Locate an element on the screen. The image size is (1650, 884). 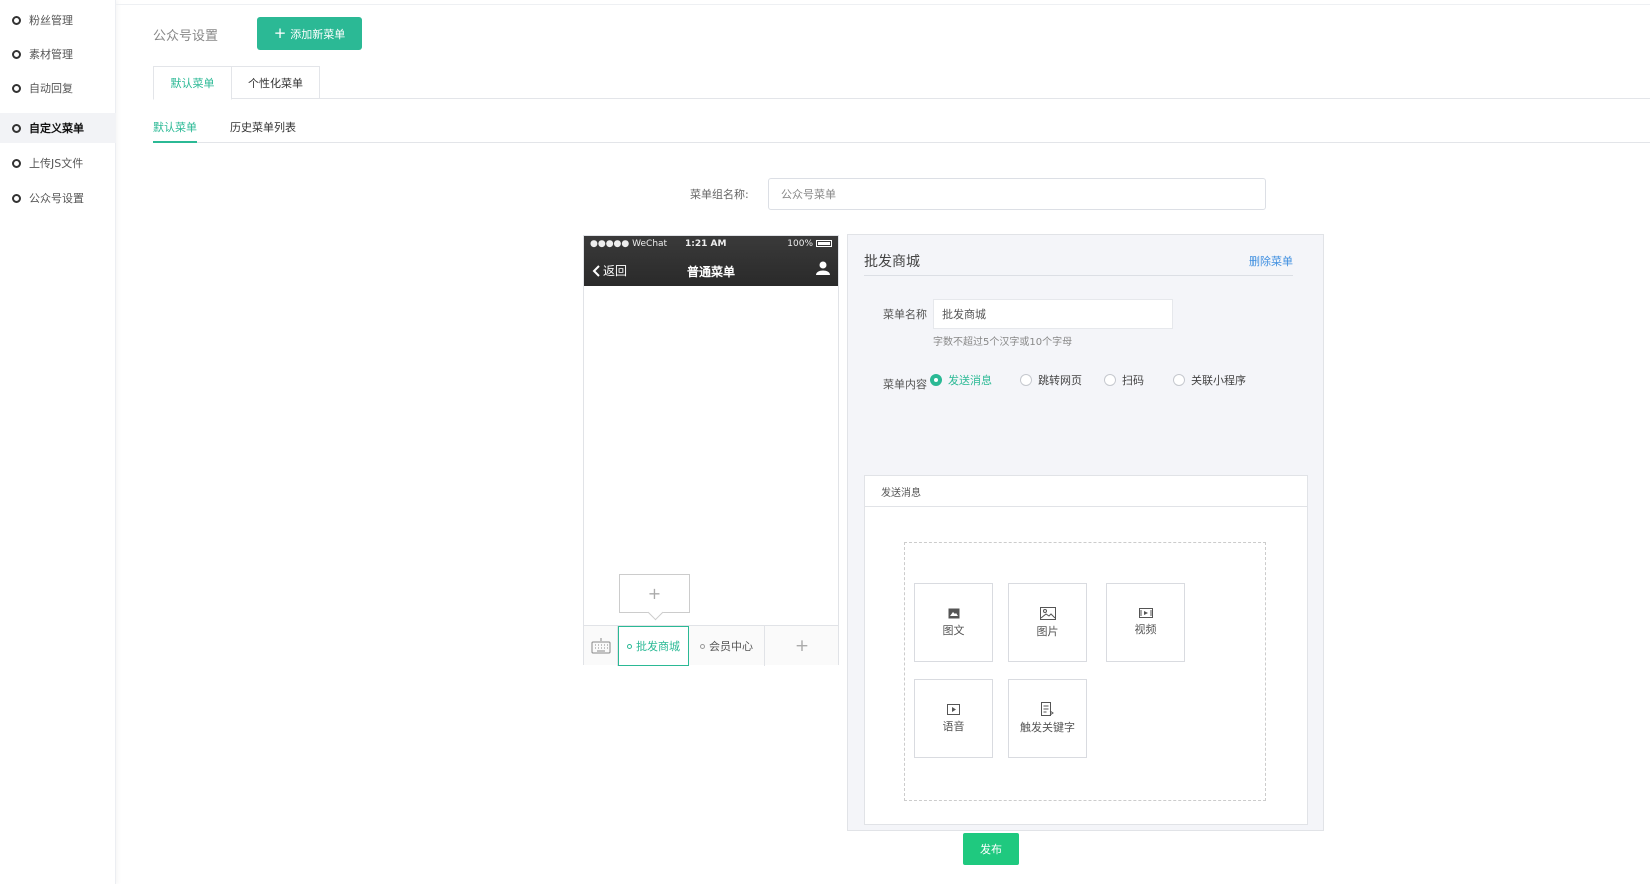
add-main-menu-button: + is located at coordinates (802, 646).